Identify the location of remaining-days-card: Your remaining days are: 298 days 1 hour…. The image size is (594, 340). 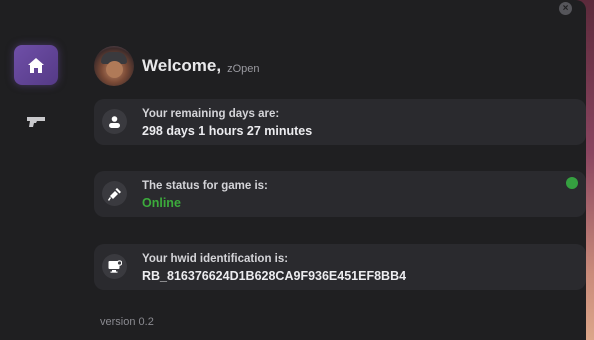
(340, 122).